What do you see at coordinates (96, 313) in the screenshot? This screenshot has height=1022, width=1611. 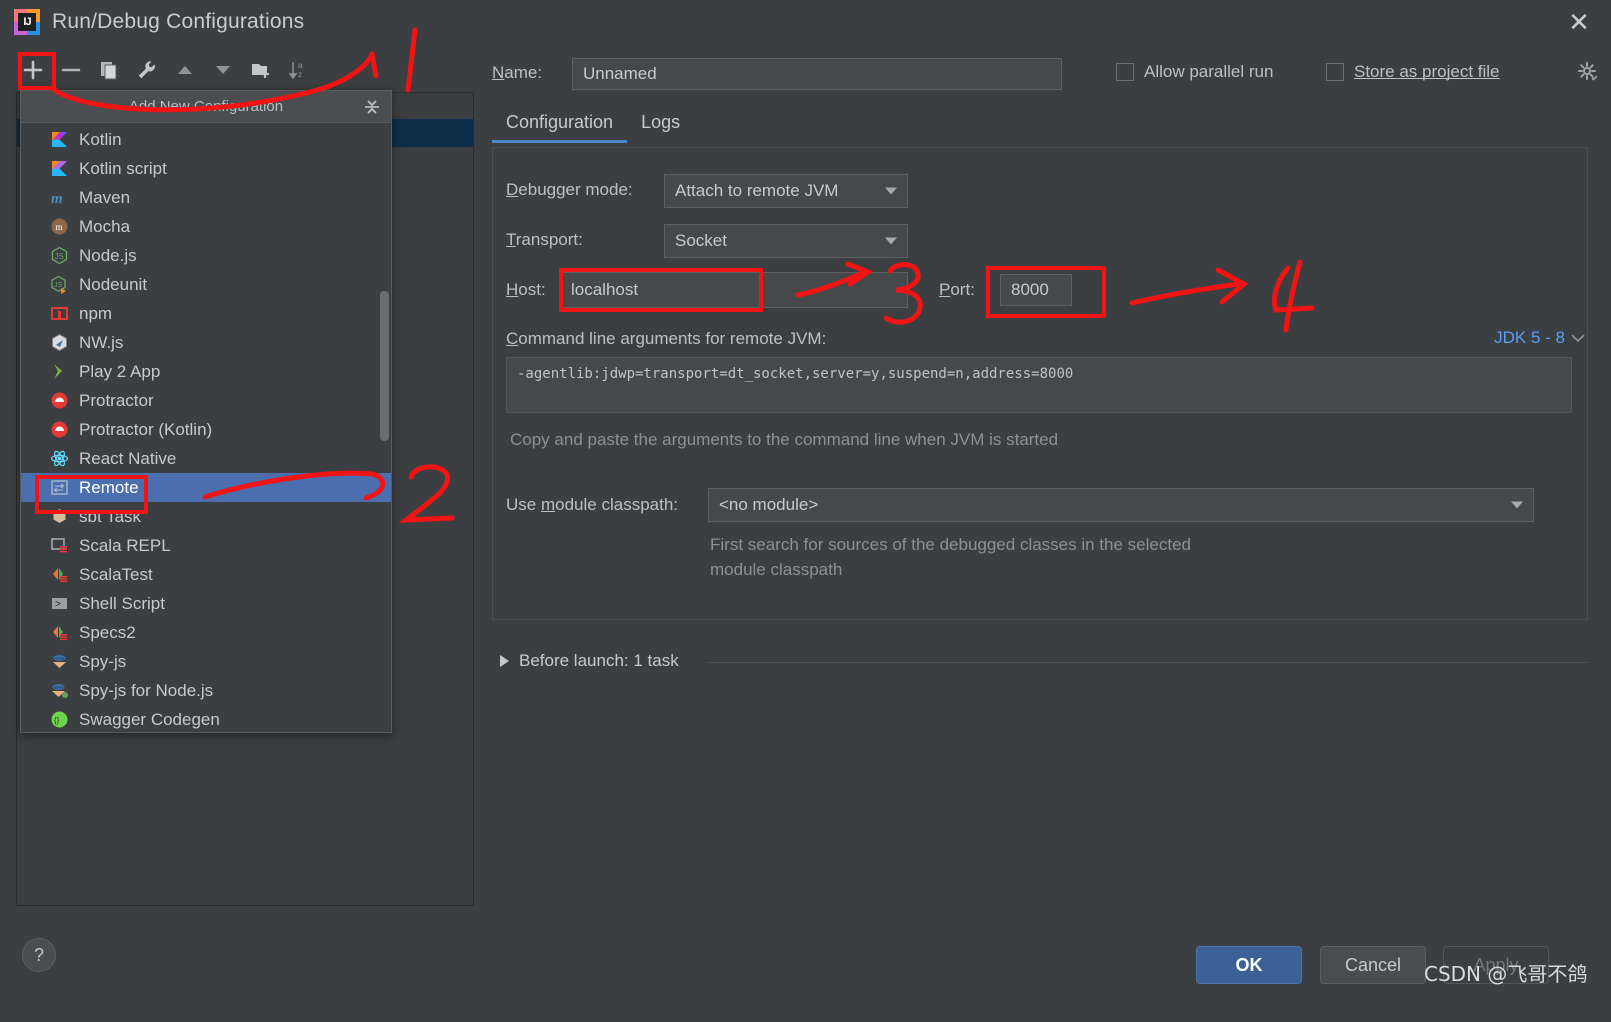 I see `configuration-type-label: npm` at bounding box center [96, 313].